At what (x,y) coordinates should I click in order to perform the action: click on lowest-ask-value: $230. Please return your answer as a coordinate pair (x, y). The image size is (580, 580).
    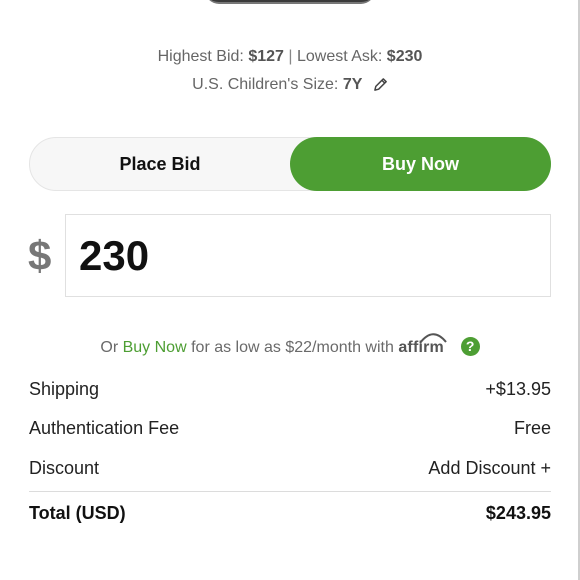
    Looking at the image, I should click on (404, 56).